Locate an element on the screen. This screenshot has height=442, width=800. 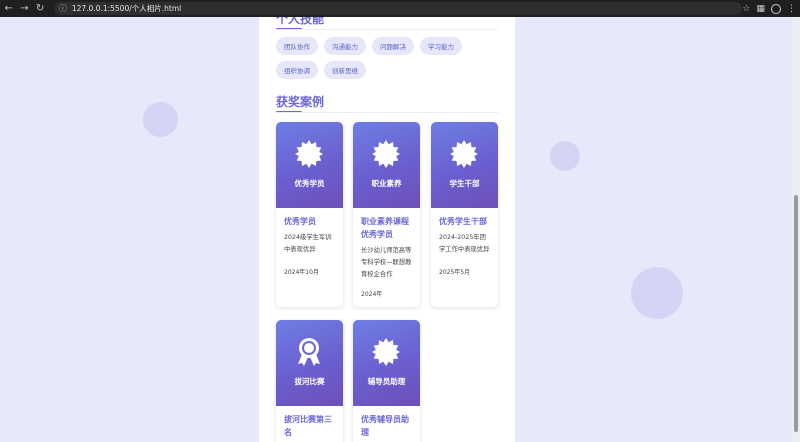
award-card: 学生干部 优秀学生干部 2024-2025年团学工作中表现优异 2025年5月 is located at coordinates (464, 214).